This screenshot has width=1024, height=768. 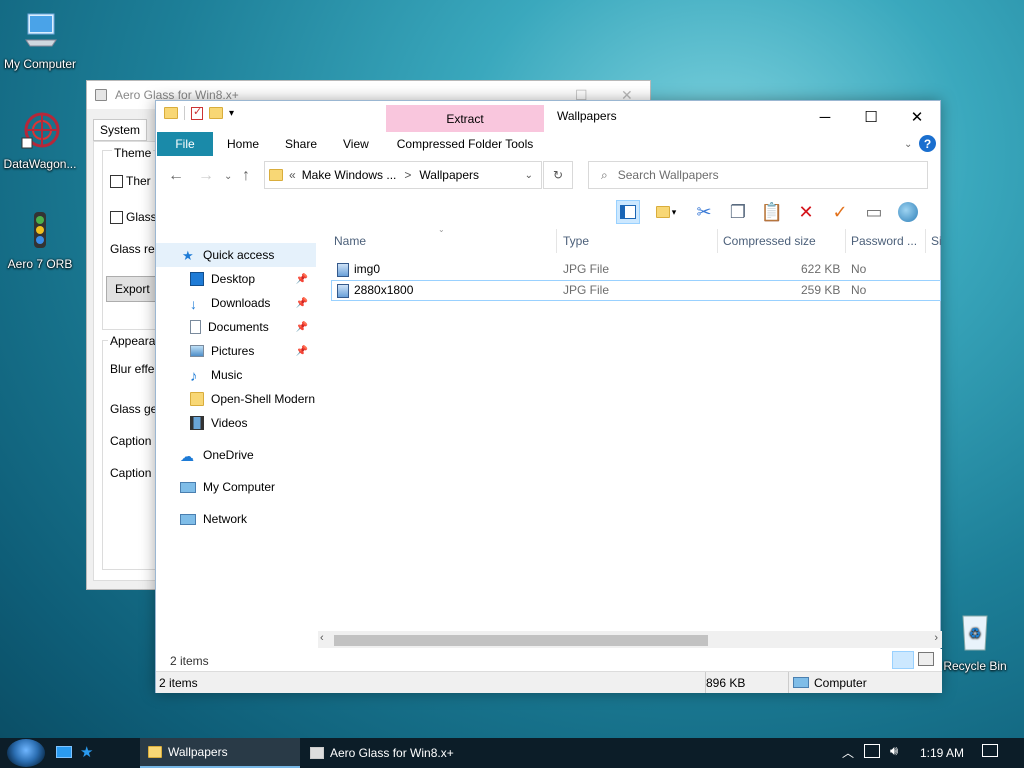 I want to click on maximize-icon: ☐, so click(x=871, y=117).